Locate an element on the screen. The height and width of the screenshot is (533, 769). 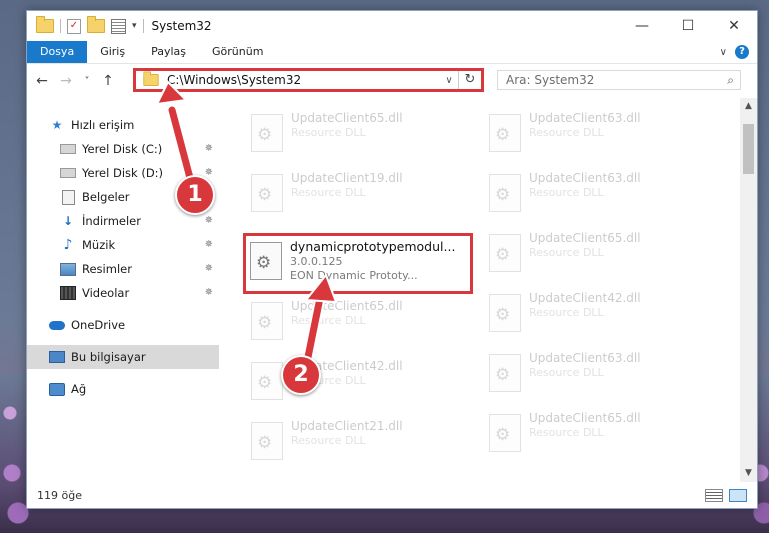
ribbon-tabs: Dosya Giriş Paylaş Görünüm ∨ ? is located at coordinates (392, 52).